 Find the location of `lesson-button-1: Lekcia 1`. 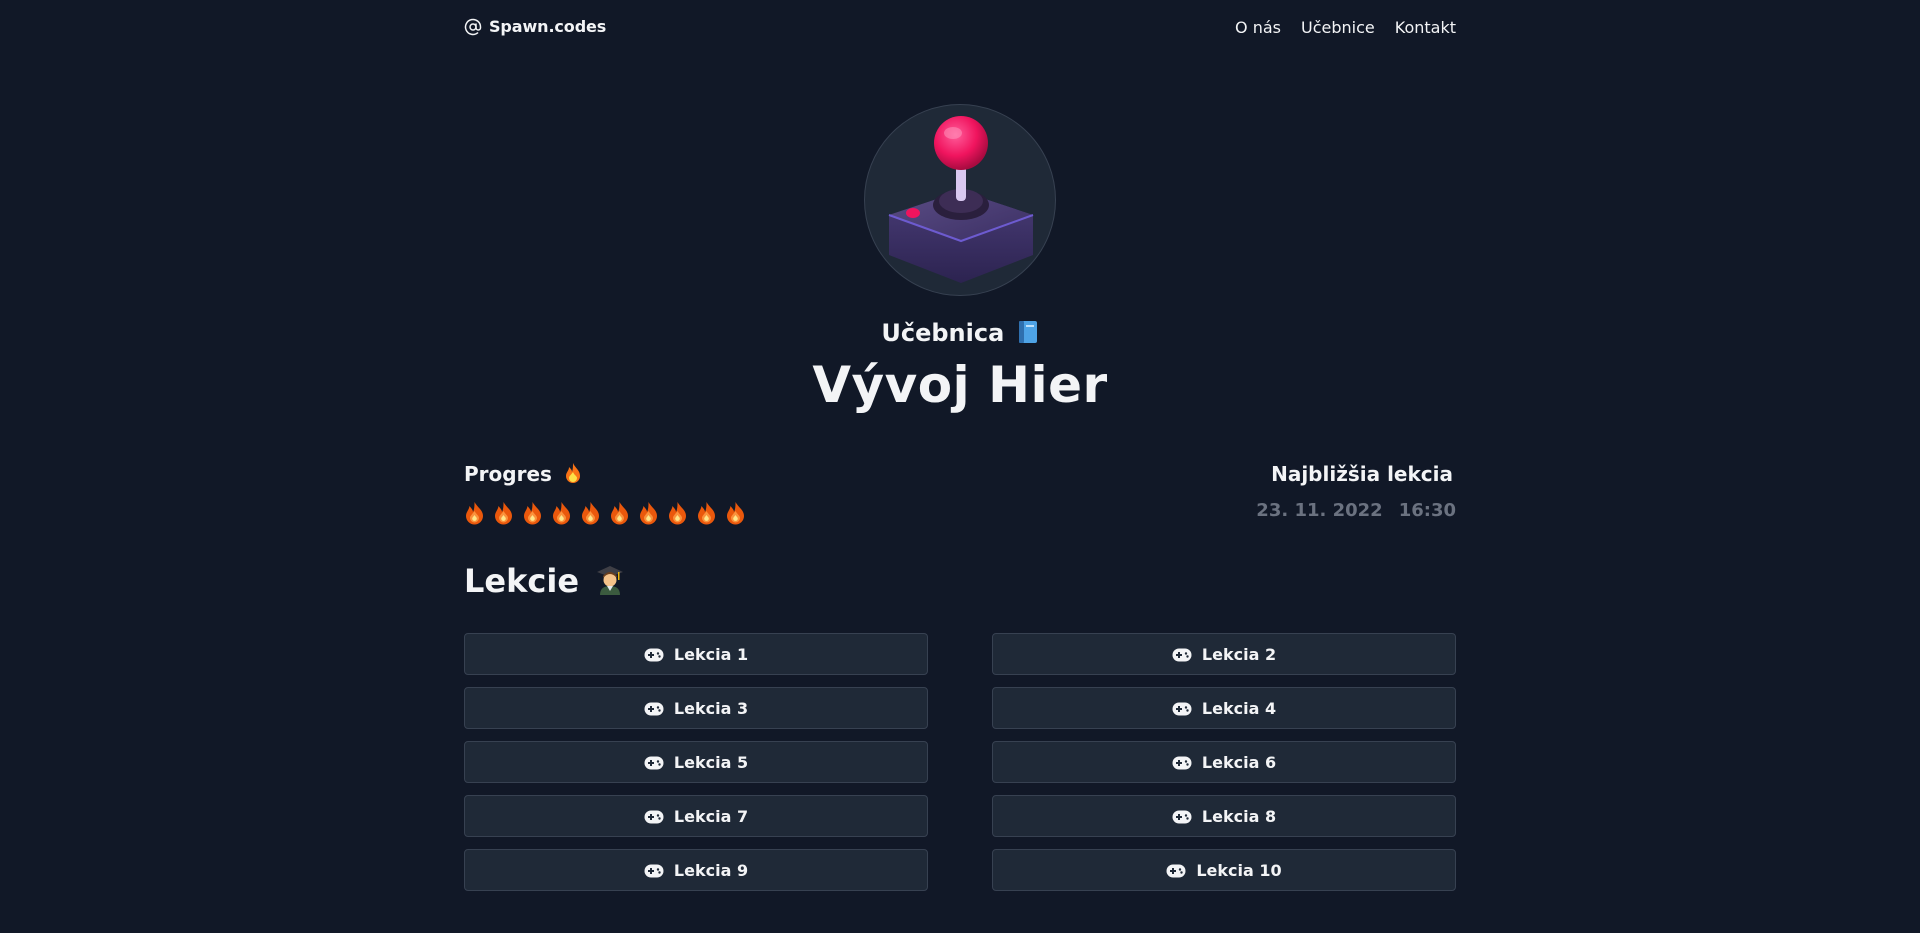

lesson-button-1: Lekcia 1 is located at coordinates (696, 654).